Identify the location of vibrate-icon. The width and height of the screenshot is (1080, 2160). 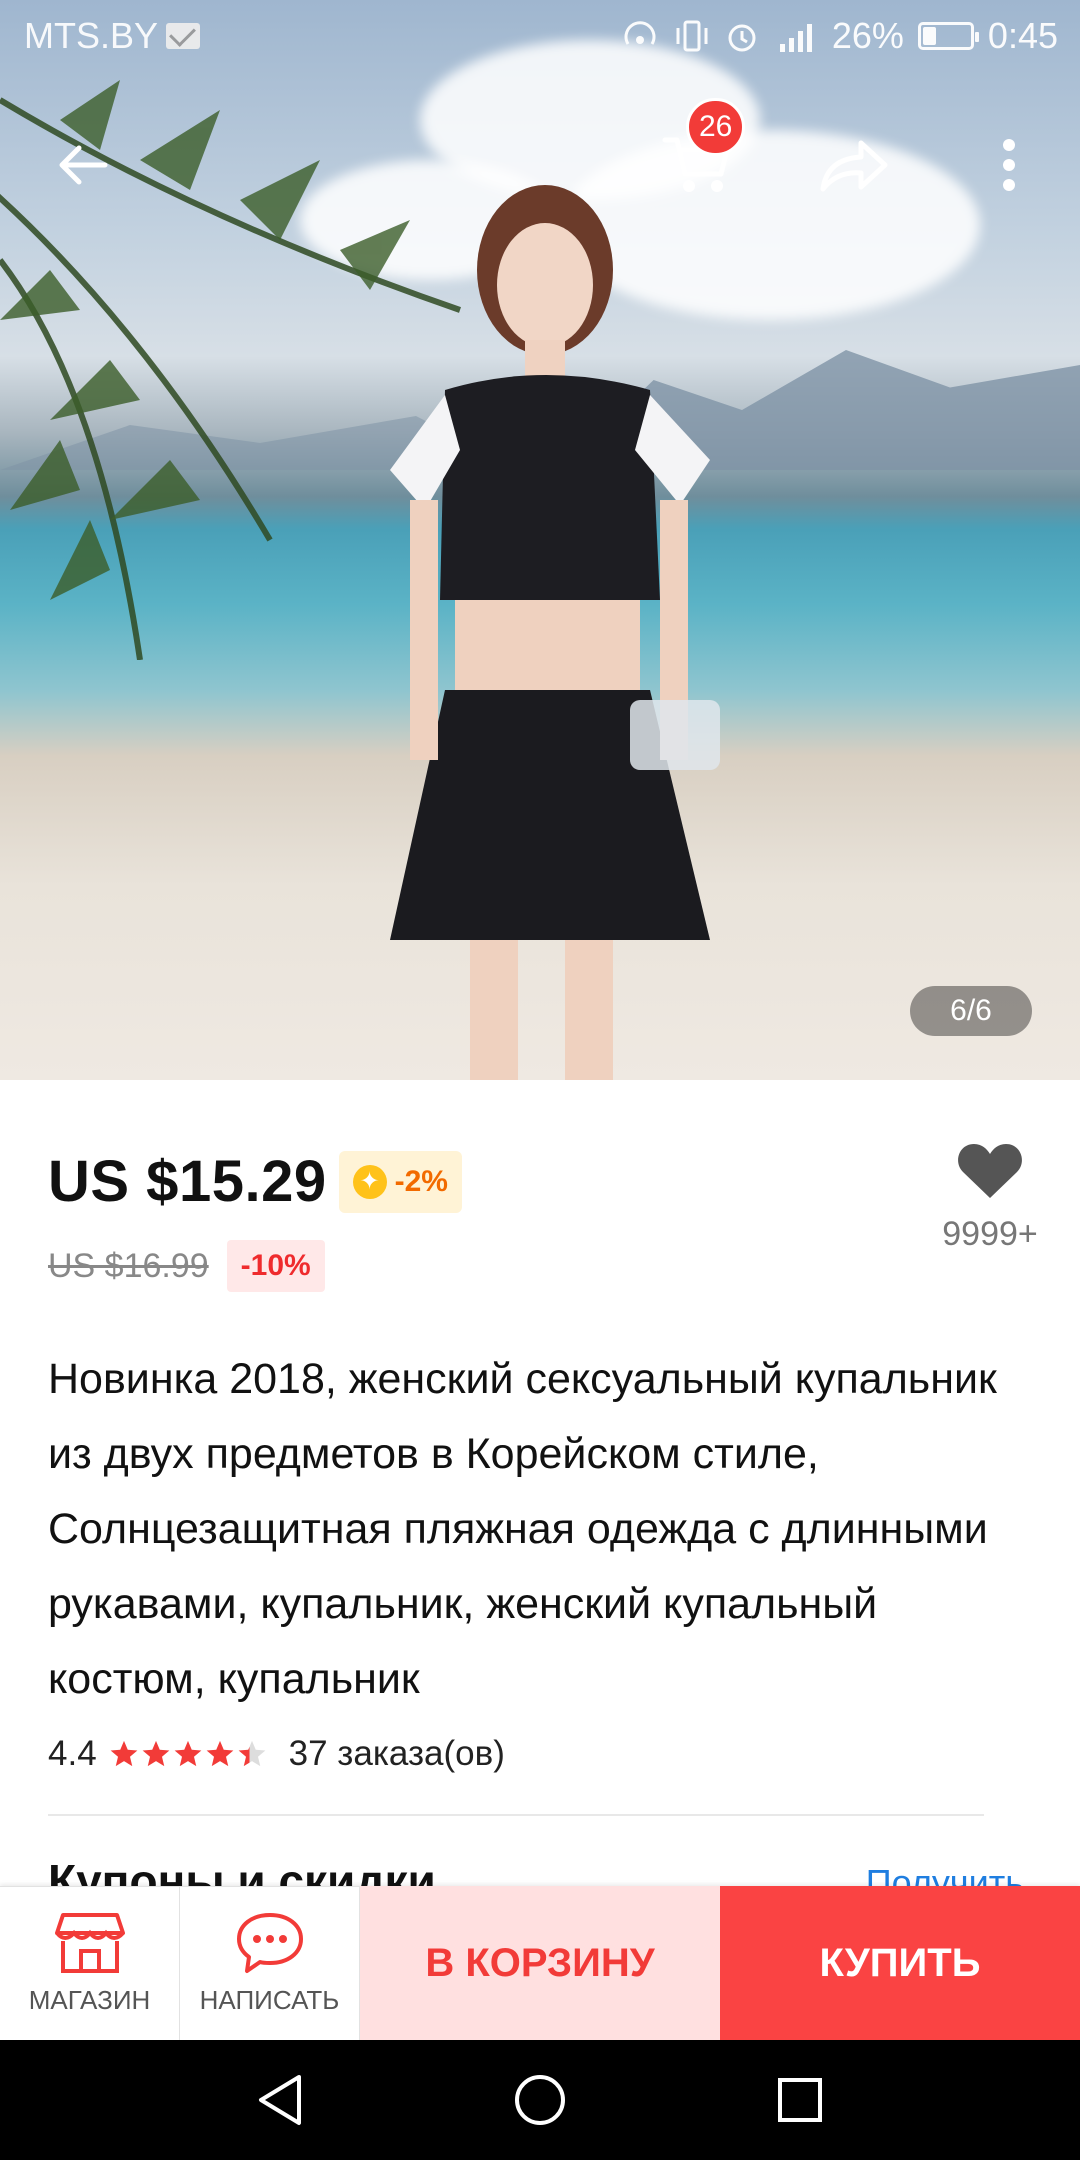
(692, 36).